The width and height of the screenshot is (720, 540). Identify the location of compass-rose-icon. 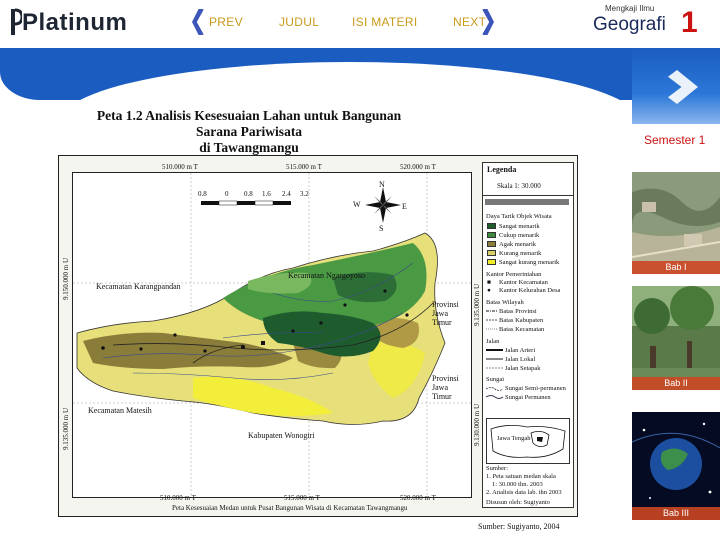
(383, 205).